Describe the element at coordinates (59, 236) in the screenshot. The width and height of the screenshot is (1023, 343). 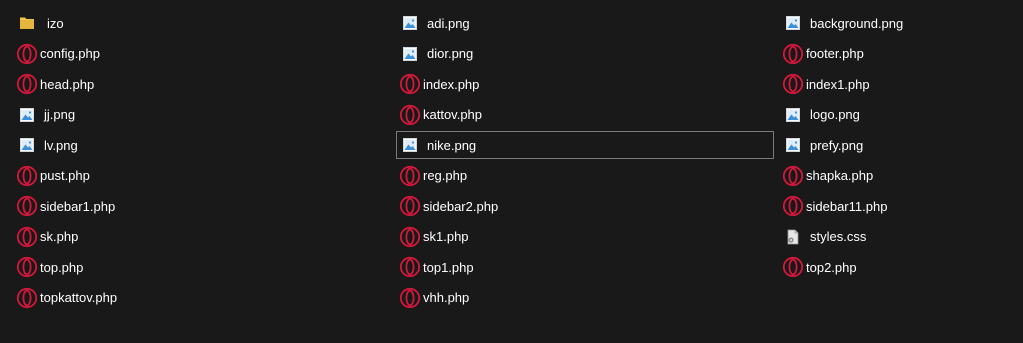
I see `file-name-label: sk.php` at that location.